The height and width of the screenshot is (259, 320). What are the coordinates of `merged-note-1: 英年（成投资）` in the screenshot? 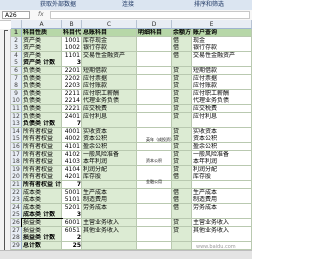 It's located at (160, 139).